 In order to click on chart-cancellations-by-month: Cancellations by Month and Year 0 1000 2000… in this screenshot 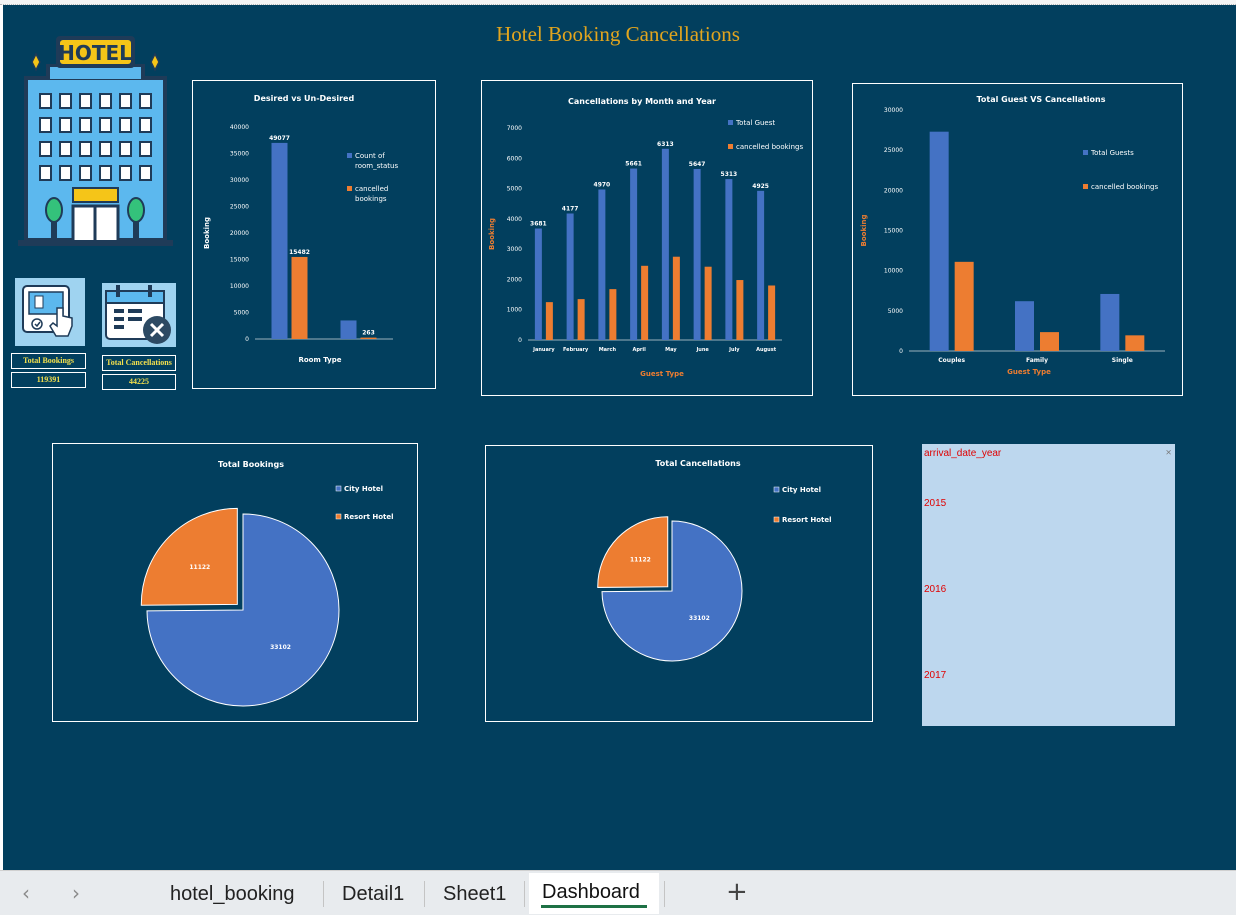, I will do `click(647, 238)`.